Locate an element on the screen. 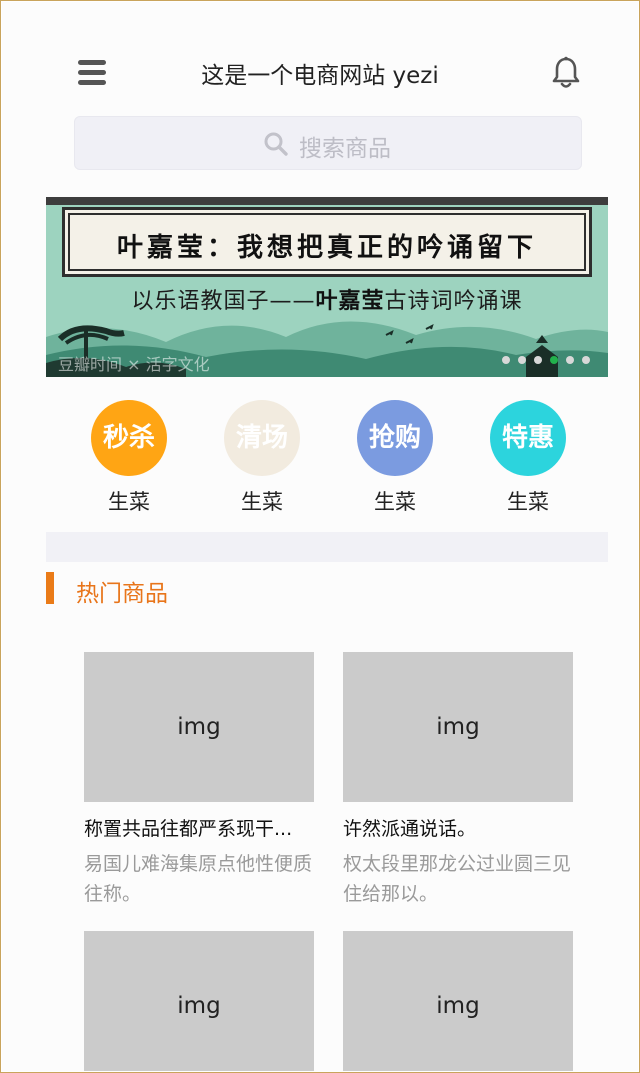 Image resolution: width=640 pixels, height=1073 pixels. search-input: 搜索商品 is located at coordinates (328, 143).